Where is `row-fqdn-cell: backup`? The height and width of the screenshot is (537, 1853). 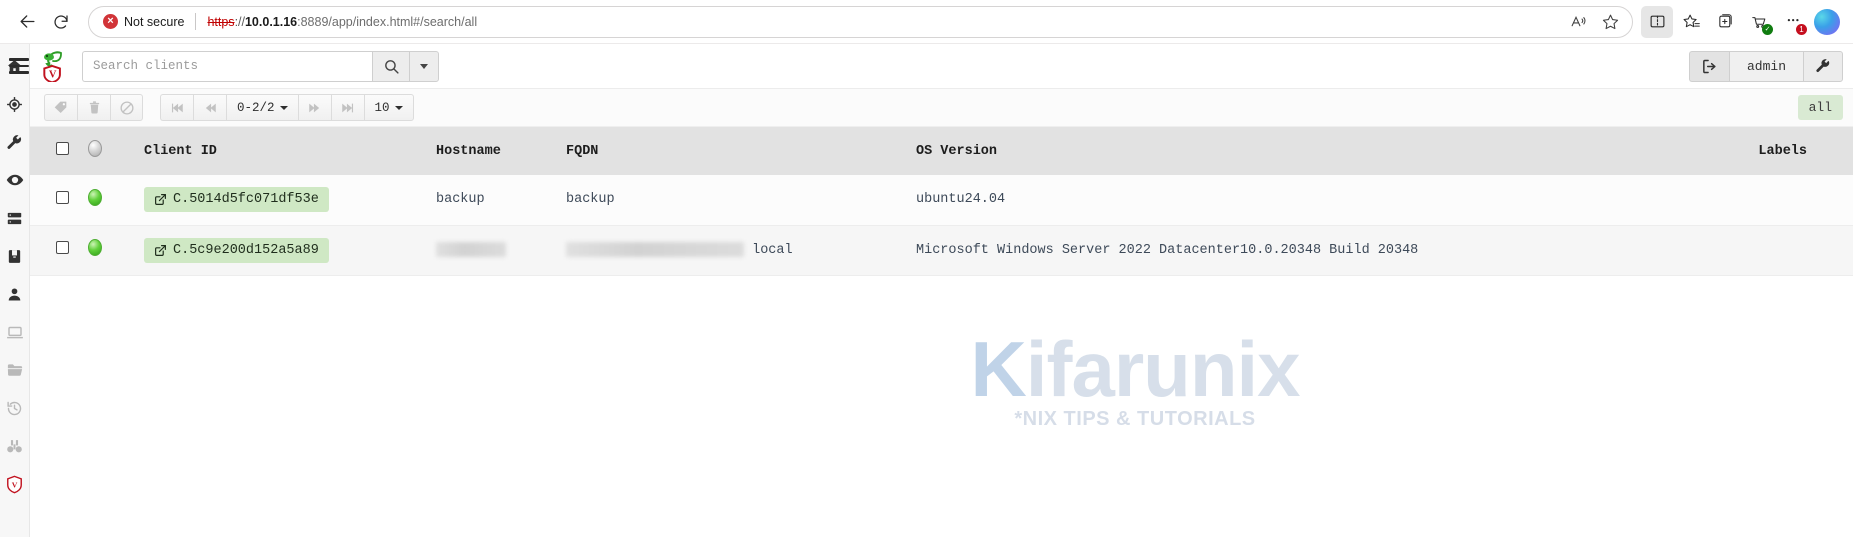
row-fqdn-cell: backup is located at coordinates (741, 200).